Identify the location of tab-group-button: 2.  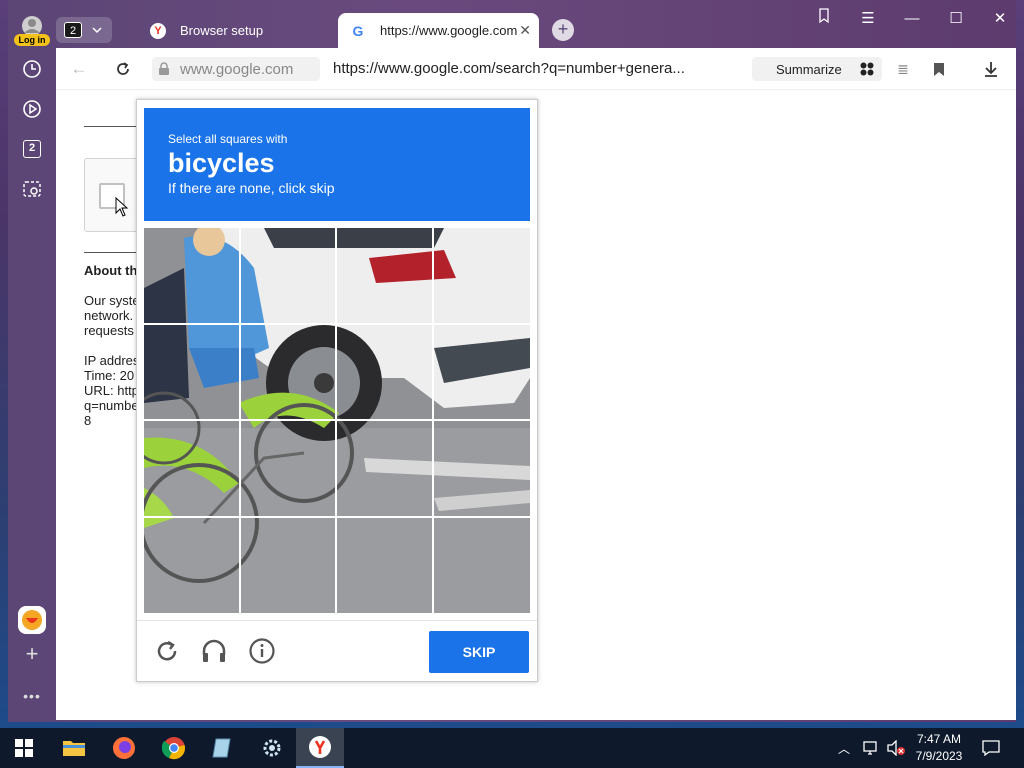
(84, 30).